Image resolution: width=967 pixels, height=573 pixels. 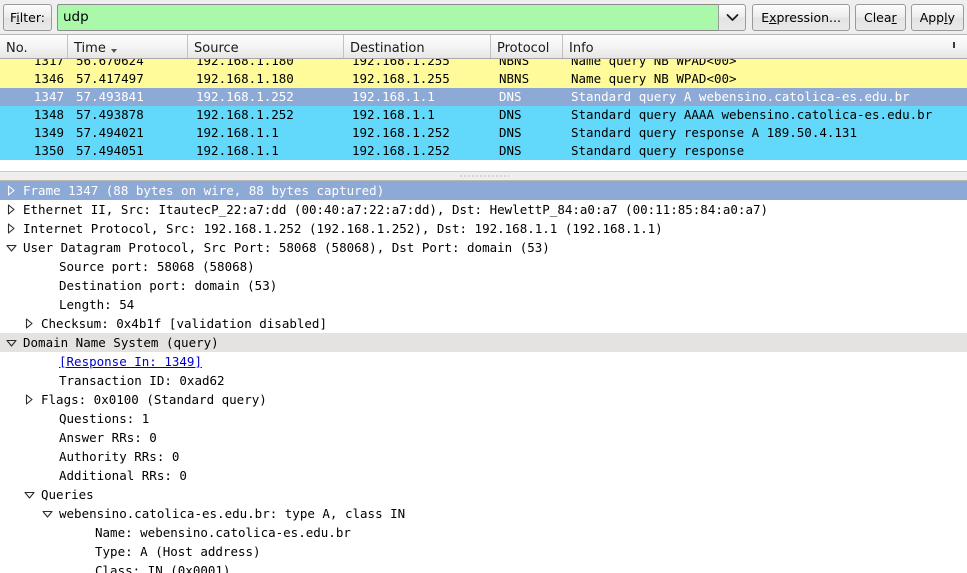 What do you see at coordinates (483, 176) in the screenshot?
I see `pane-splitter` at bounding box center [483, 176].